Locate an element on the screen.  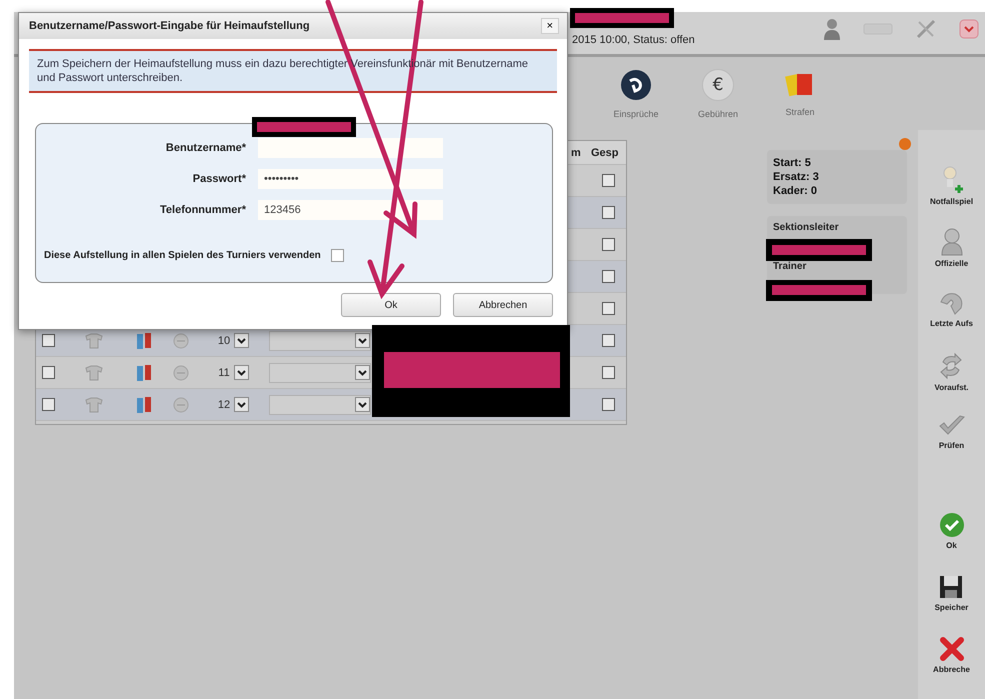
close-button: × is located at coordinates (549, 26).